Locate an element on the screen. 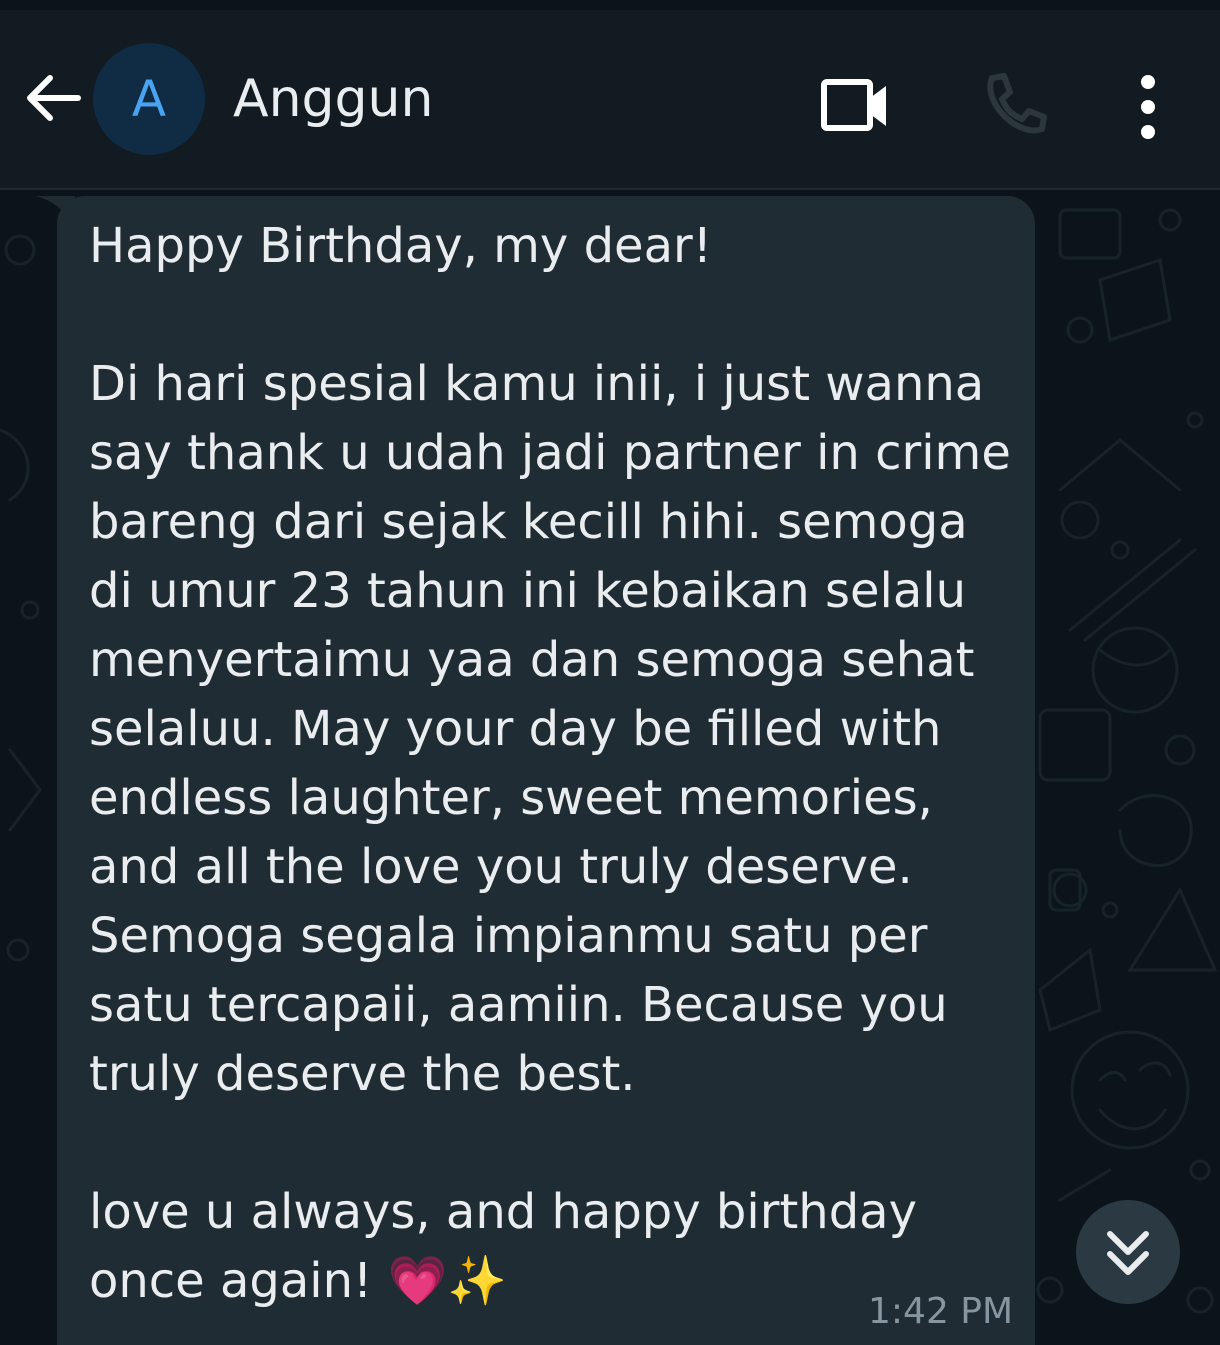  arrow-back-icon is located at coordinates (52, 98).